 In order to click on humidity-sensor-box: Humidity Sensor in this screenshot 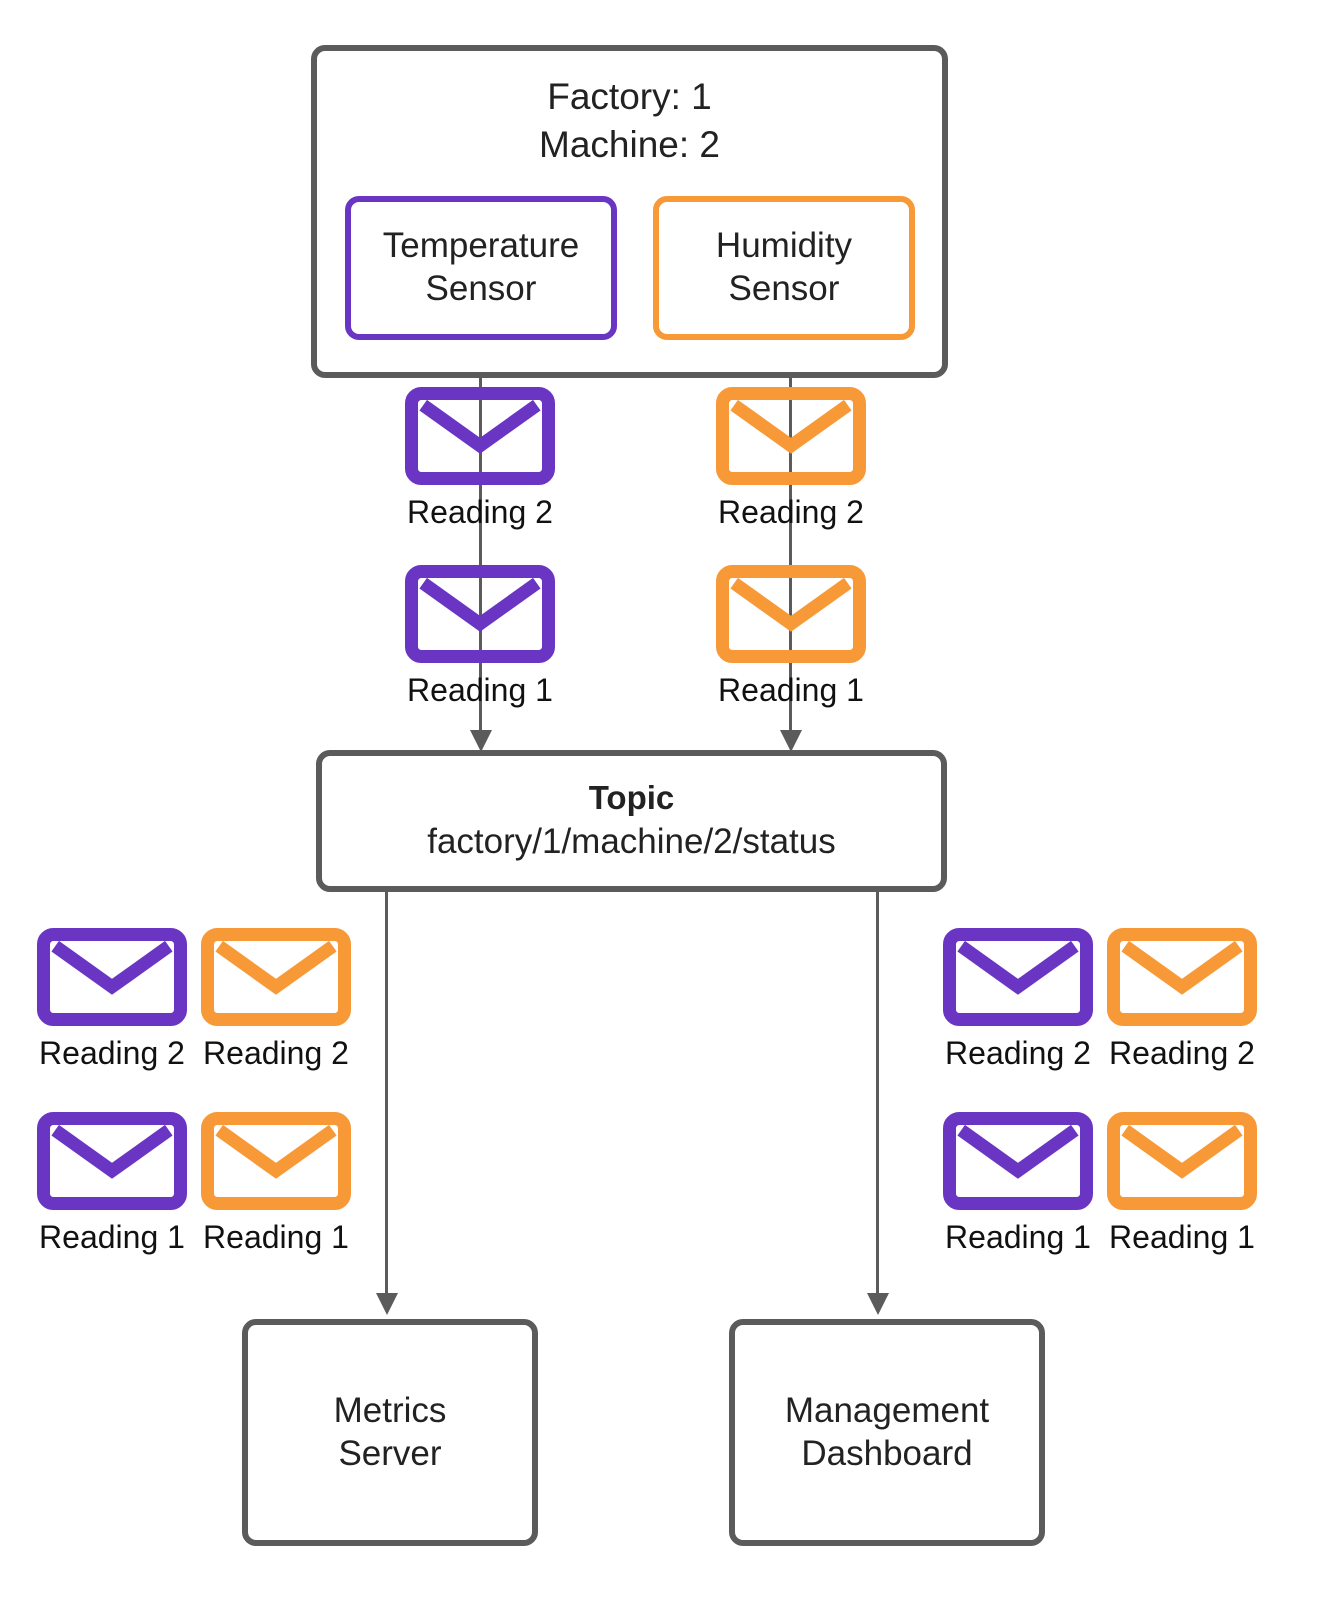, I will do `click(784, 268)`.